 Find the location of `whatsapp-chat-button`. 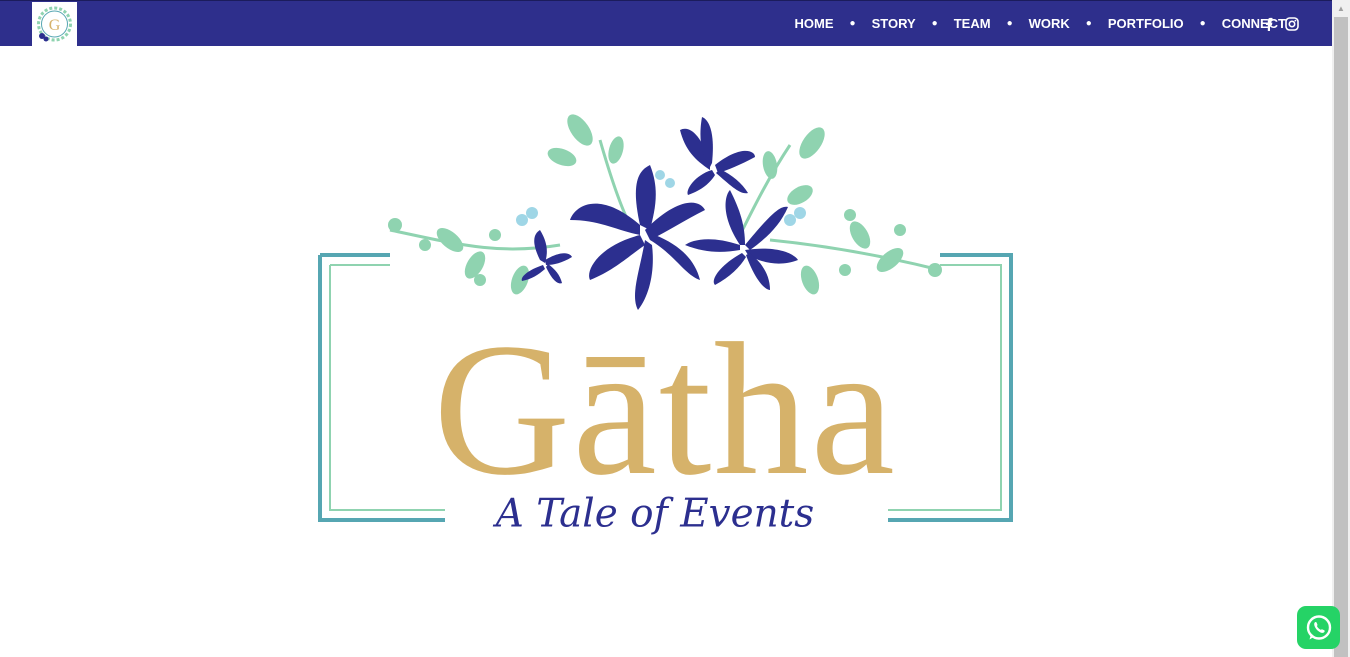

whatsapp-chat-button is located at coordinates (1318, 627).